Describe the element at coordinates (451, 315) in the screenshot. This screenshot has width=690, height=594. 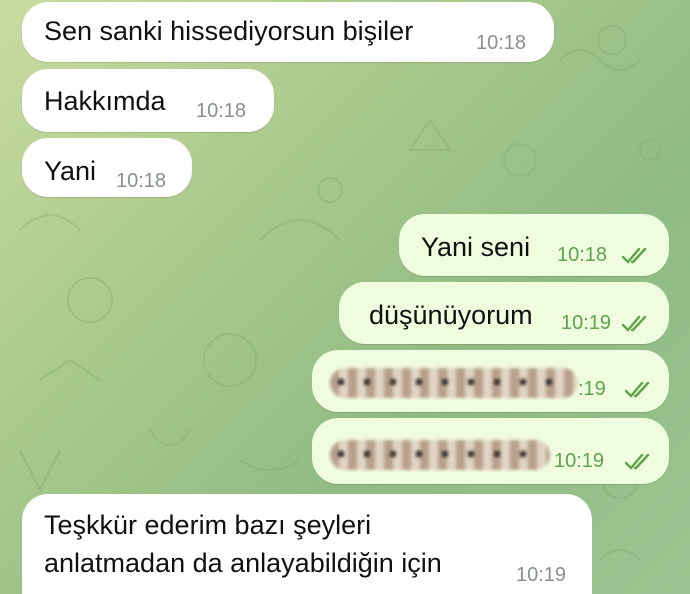
I see `message-text: düşünüyorum` at that location.